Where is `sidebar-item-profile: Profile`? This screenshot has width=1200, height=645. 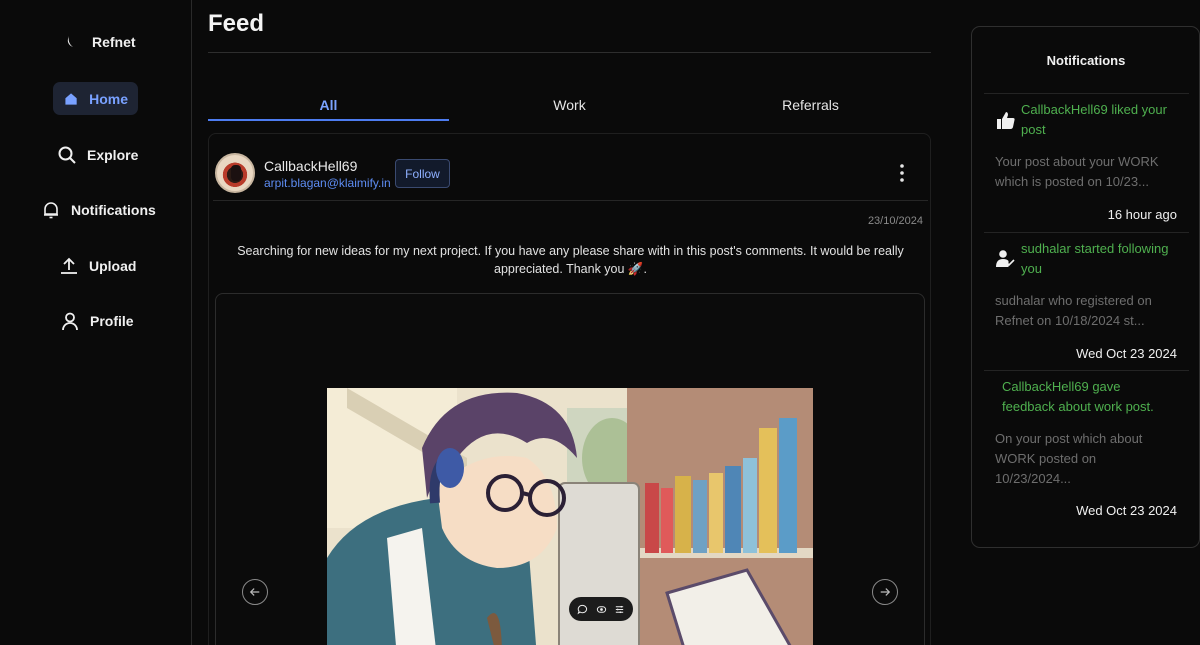
sidebar-item-profile: Profile is located at coordinates (97, 320).